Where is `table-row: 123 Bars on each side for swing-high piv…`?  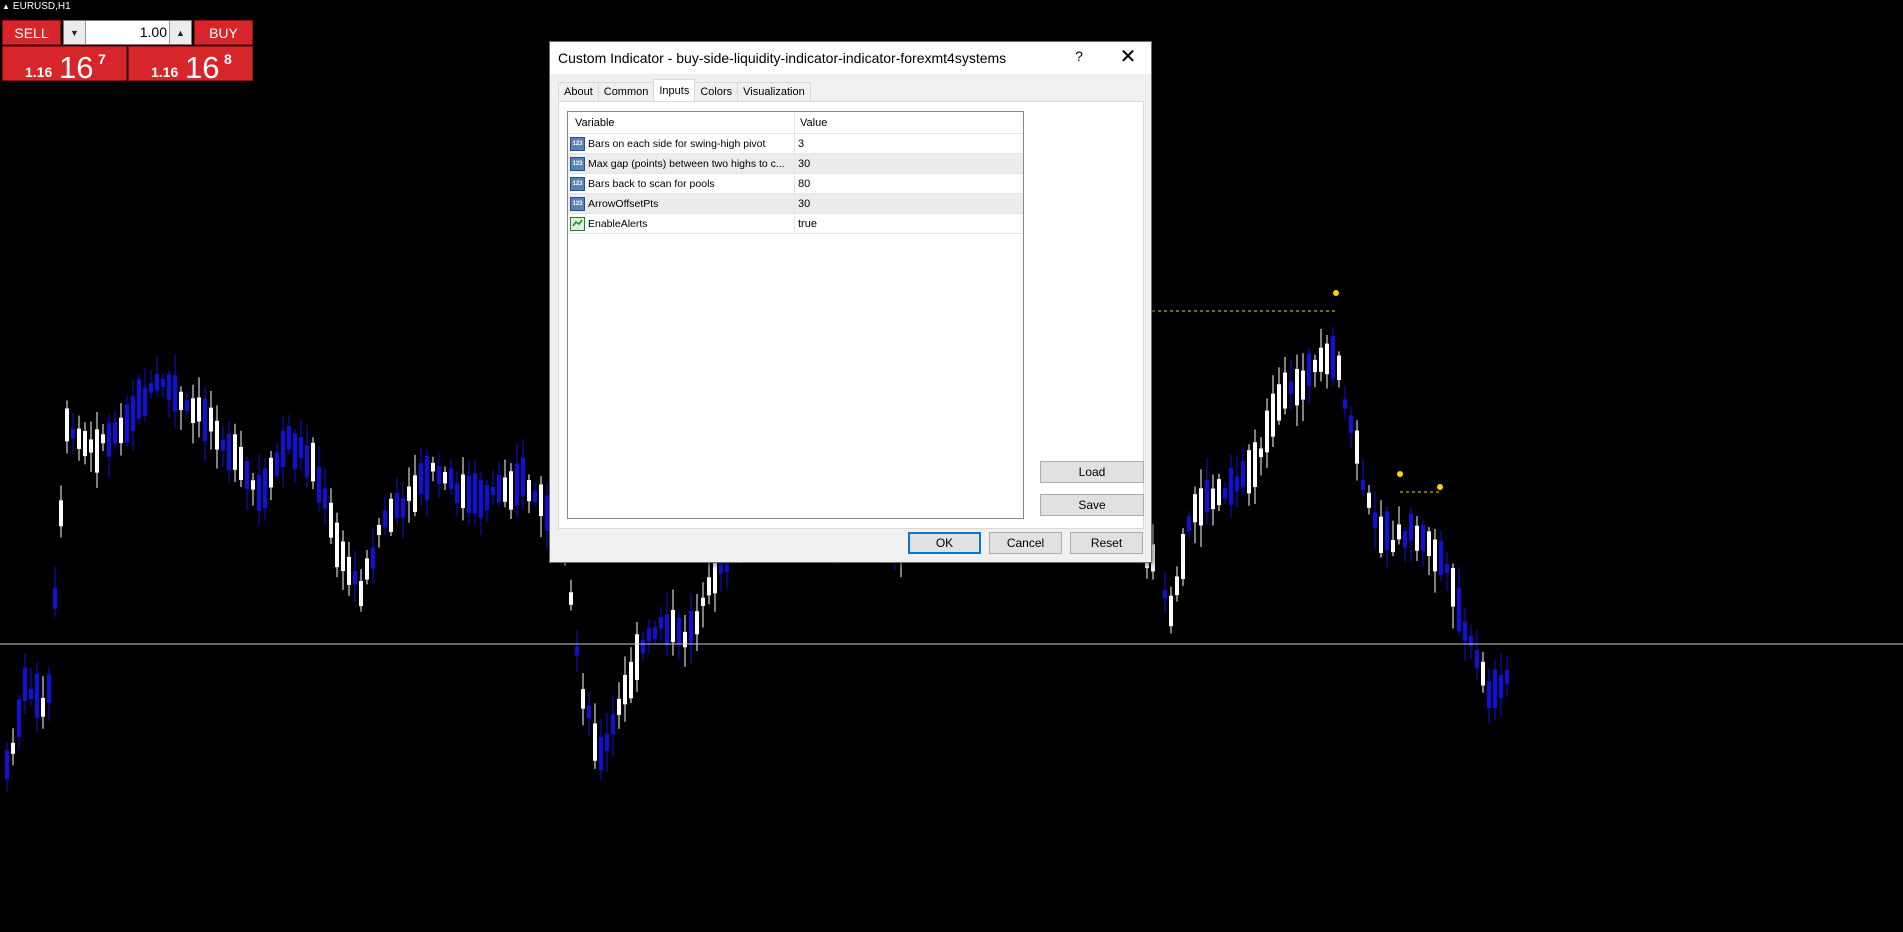 table-row: 123 Bars on each side for swing-high piv… is located at coordinates (795, 144).